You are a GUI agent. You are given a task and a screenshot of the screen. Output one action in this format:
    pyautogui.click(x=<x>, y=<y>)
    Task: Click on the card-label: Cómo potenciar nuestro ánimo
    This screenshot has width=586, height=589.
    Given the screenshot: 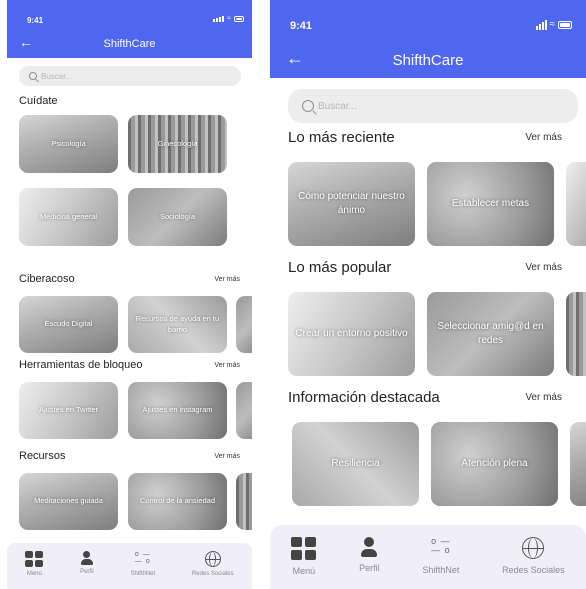 What is the action you would take?
    pyautogui.click(x=351, y=203)
    